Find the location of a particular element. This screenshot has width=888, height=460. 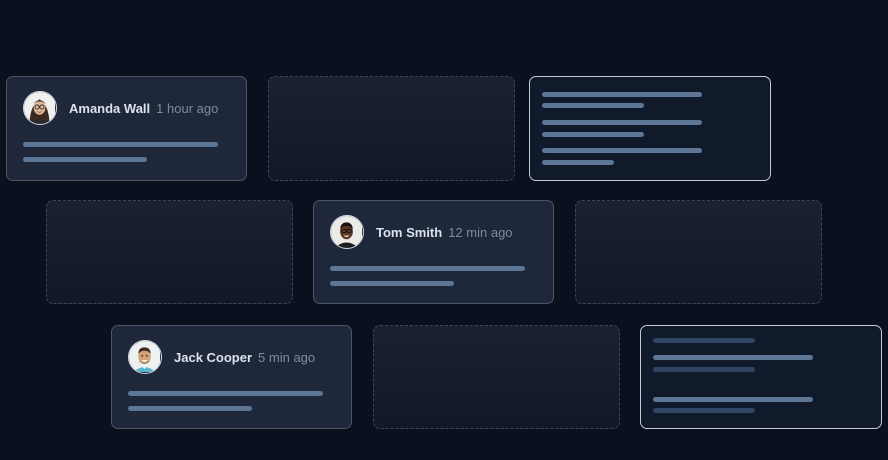

author-name: Jack Cooper is located at coordinates (213, 357).